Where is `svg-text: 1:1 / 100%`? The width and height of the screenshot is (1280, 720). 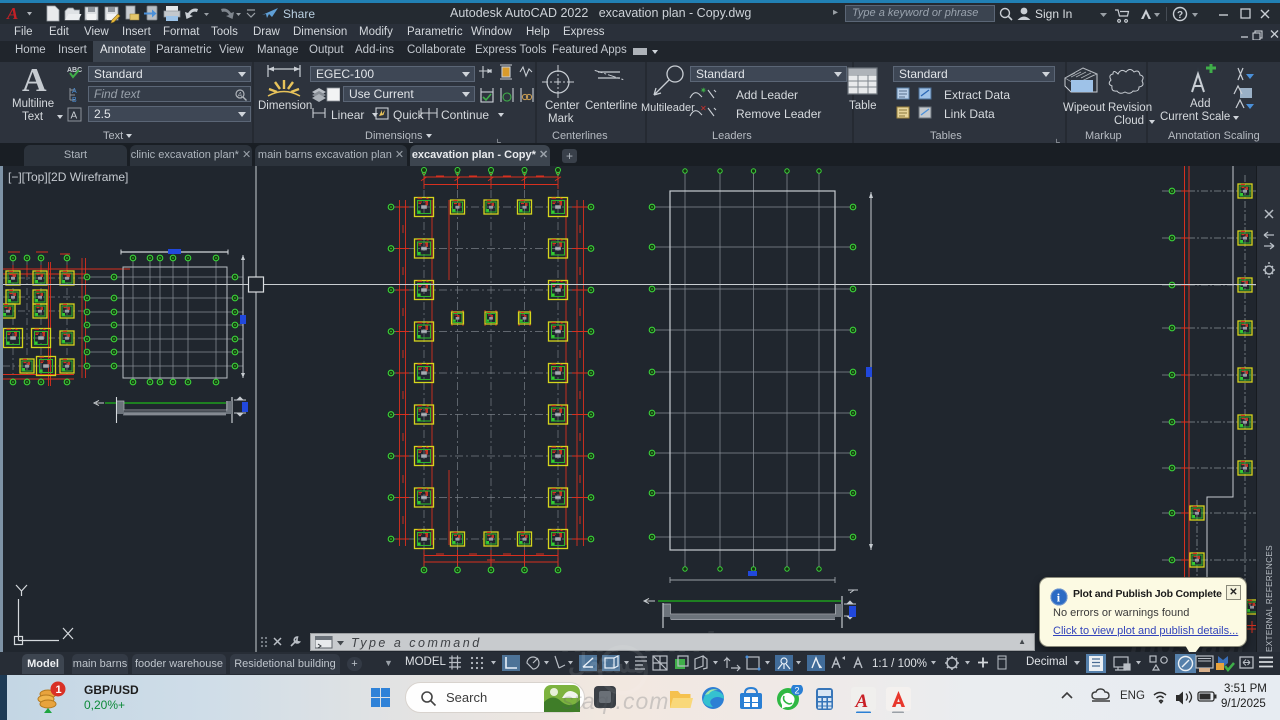
svg-text: 1:1 / 100% is located at coordinates (899, 664).